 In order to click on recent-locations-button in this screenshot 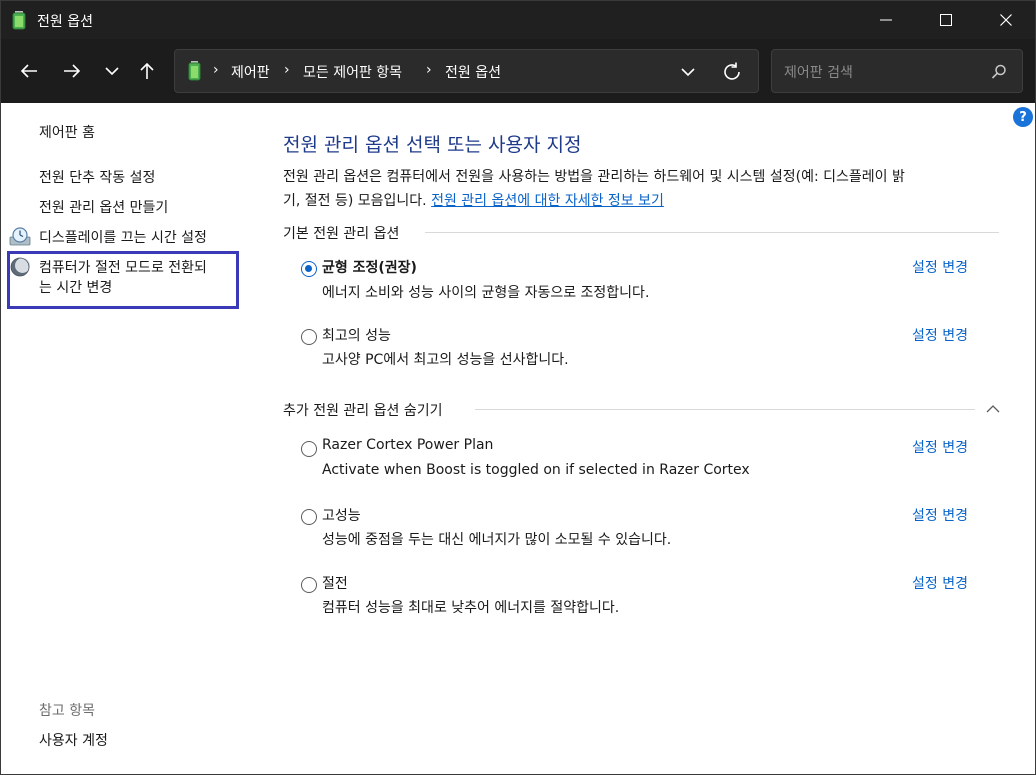, I will do `click(112, 71)`.